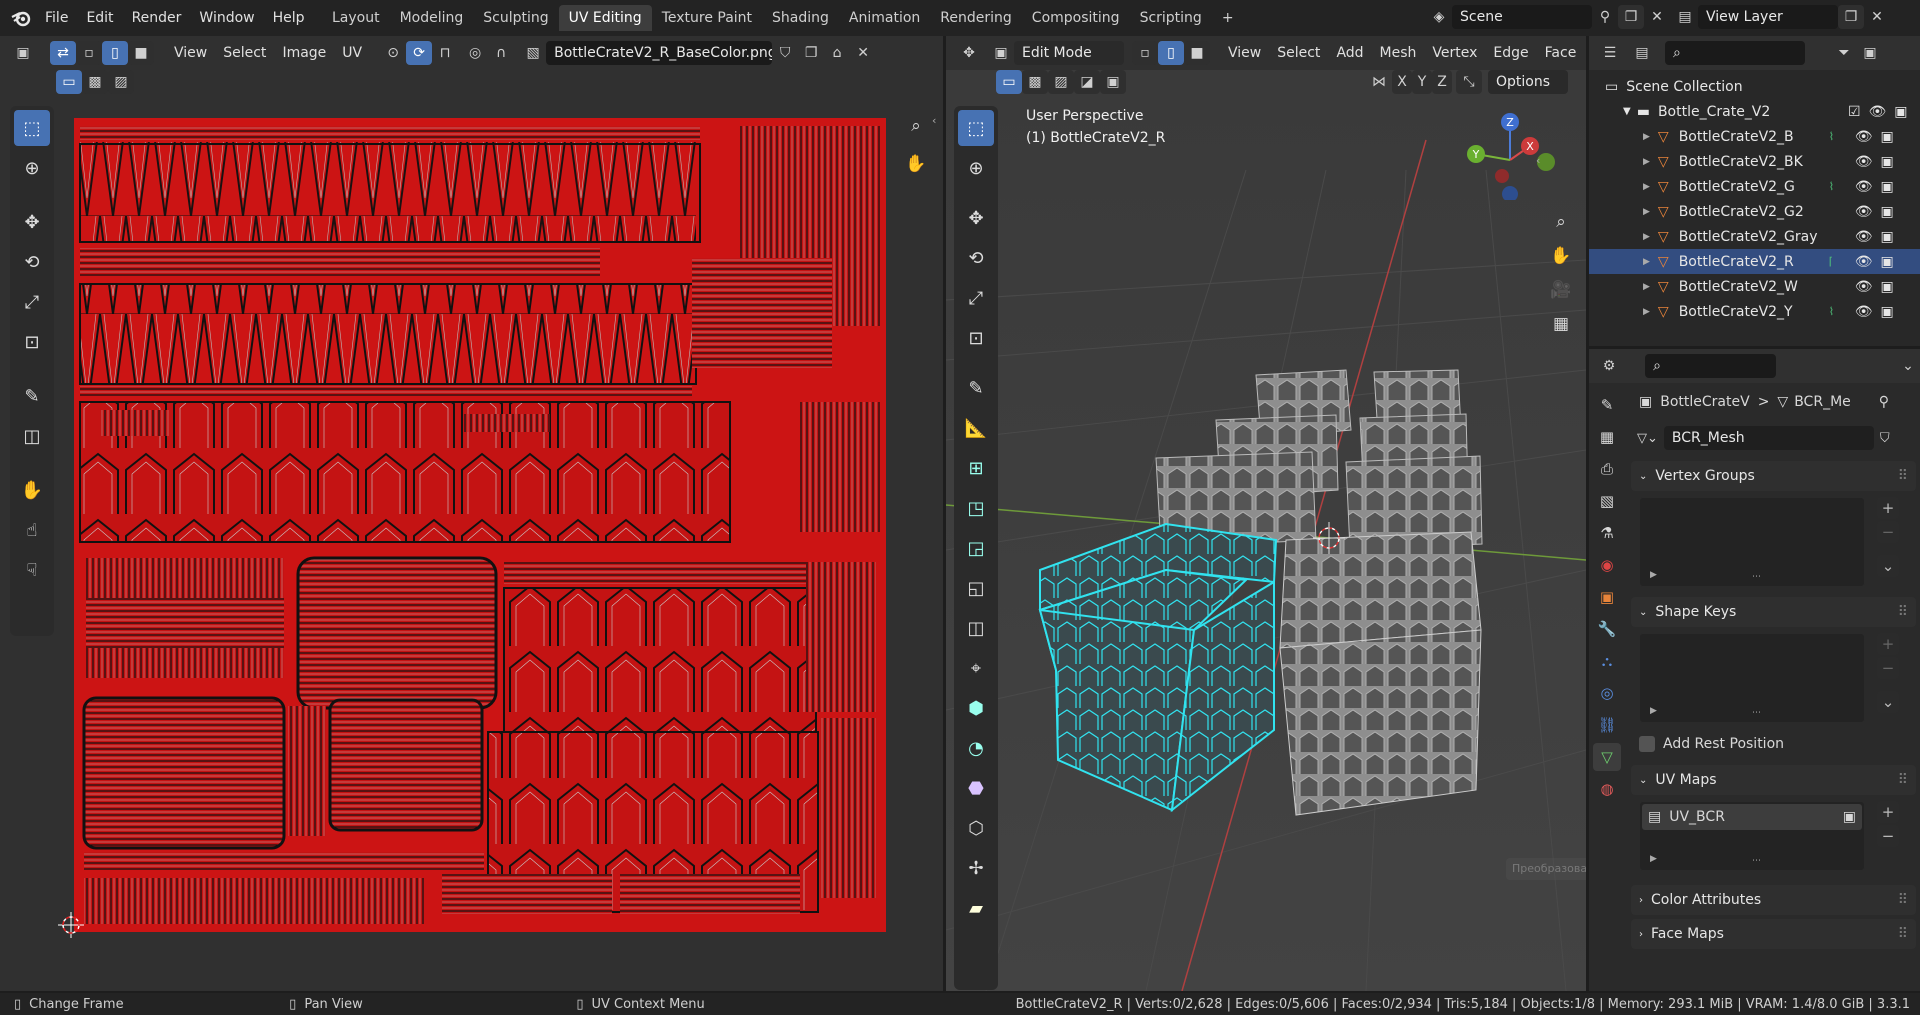 This screenshot has width=1920, height=1015. What do you see at coordinates (32, 490) in the screenshot?
I see `grab-tool-icon: ✋` at bounding box center [32, 490].